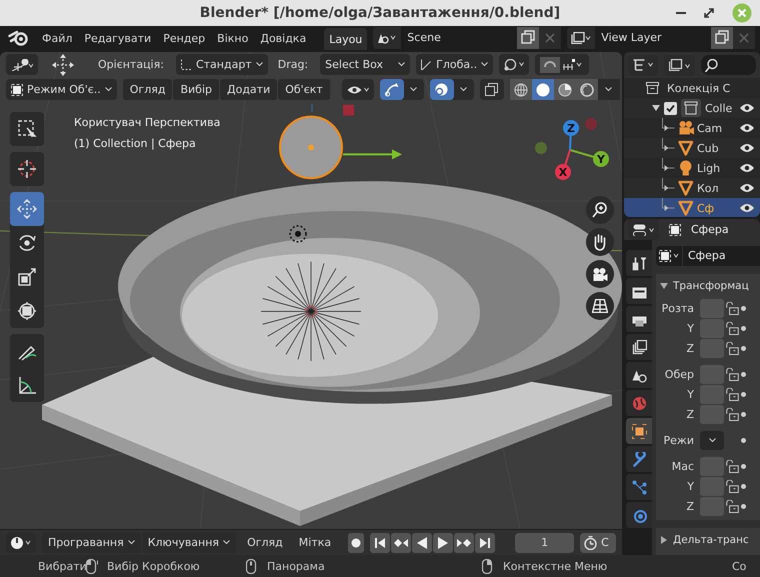 The height and width of the screenshot is (577, 760). Describe the element at coordinates (708, 540) in the screenshot. I see `panel-header: Дельта-транс` at that location.